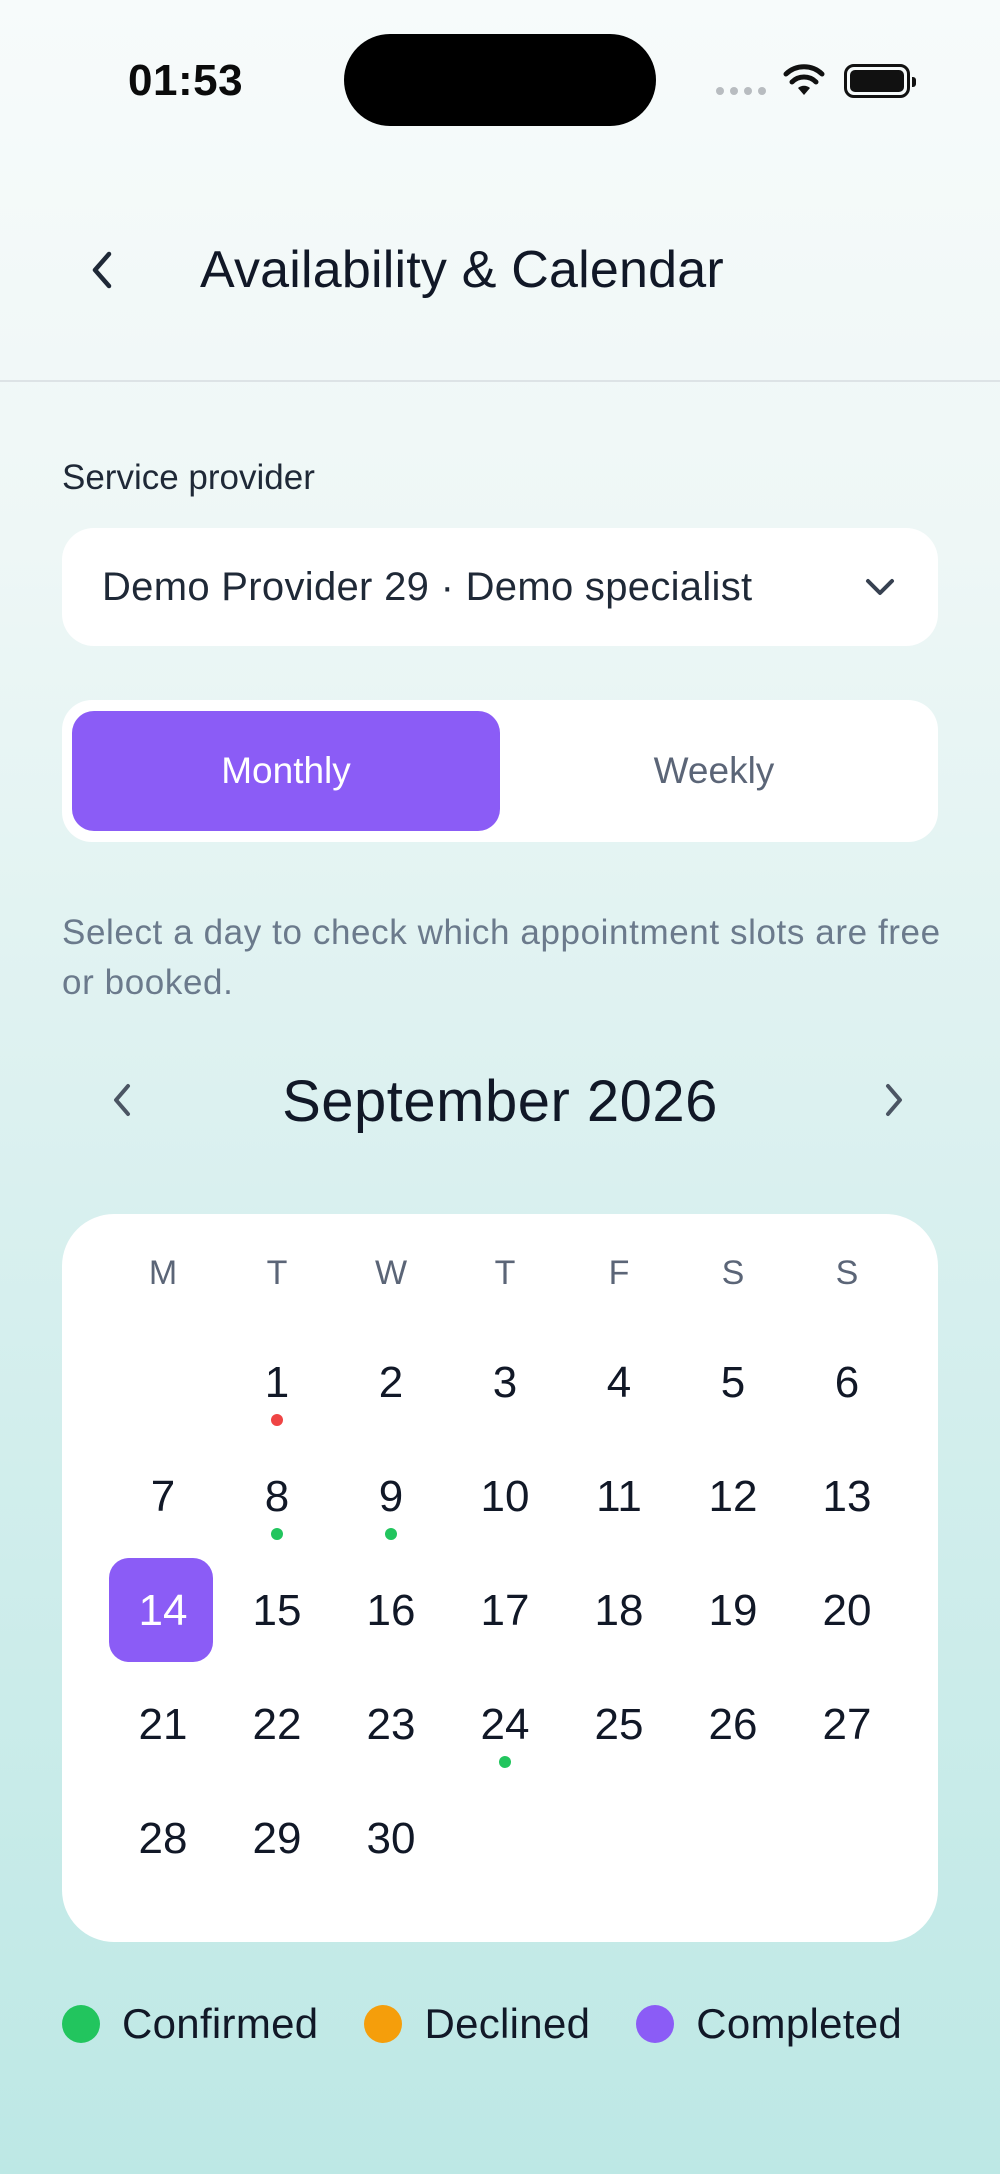 This screenshot has width=1000, height=2174. I want to click on weekday-label: F, so click(619, 1273).